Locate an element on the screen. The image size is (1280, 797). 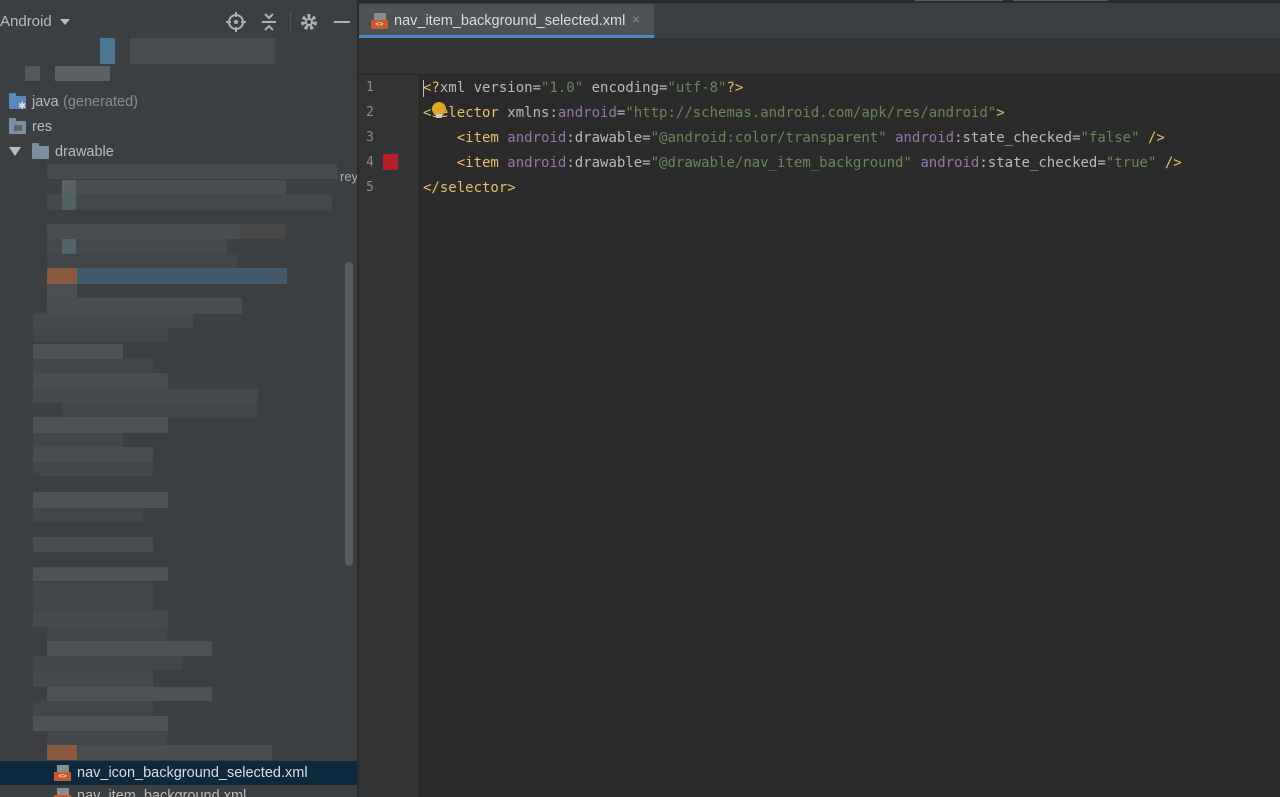
locate-icon is located at coordinates (236, 22).